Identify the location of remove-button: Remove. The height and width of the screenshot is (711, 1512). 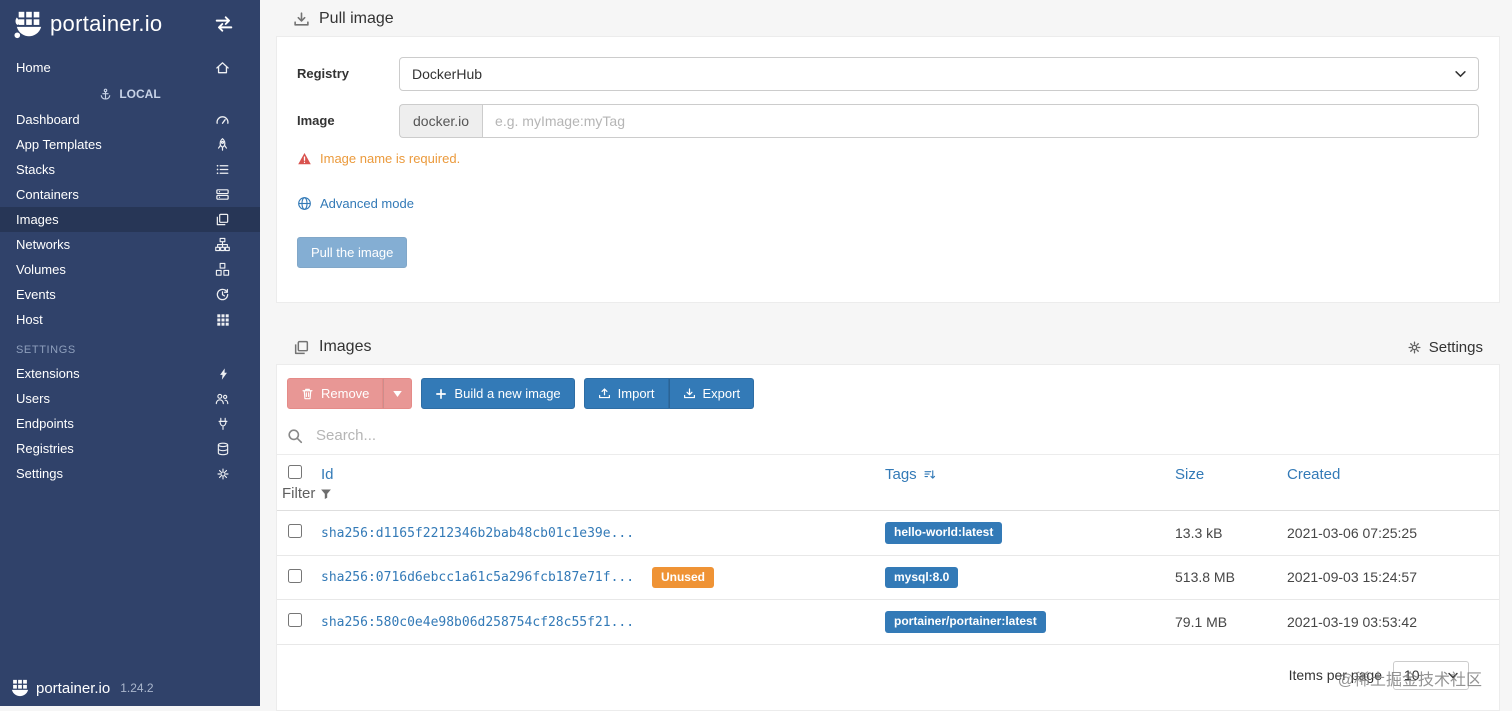
(335, 393).